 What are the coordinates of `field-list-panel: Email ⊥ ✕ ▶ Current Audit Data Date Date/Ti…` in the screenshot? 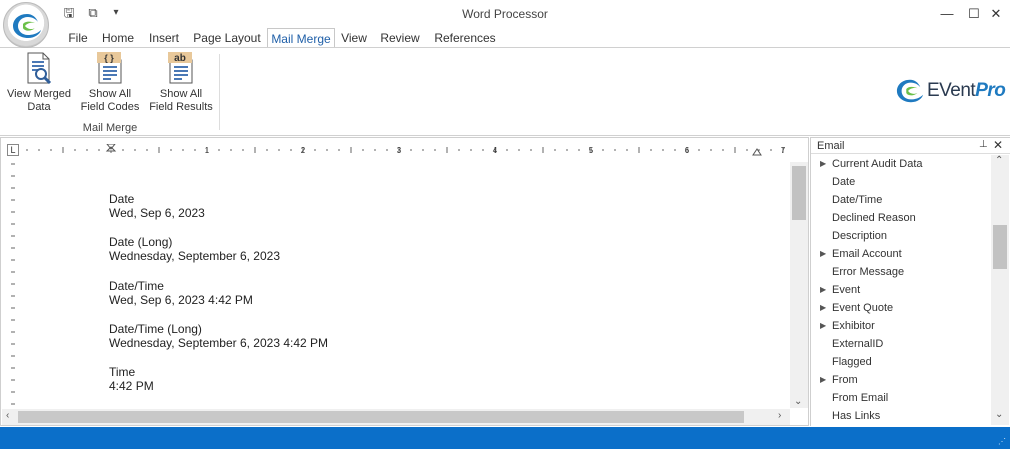 It's located at (910, 281).